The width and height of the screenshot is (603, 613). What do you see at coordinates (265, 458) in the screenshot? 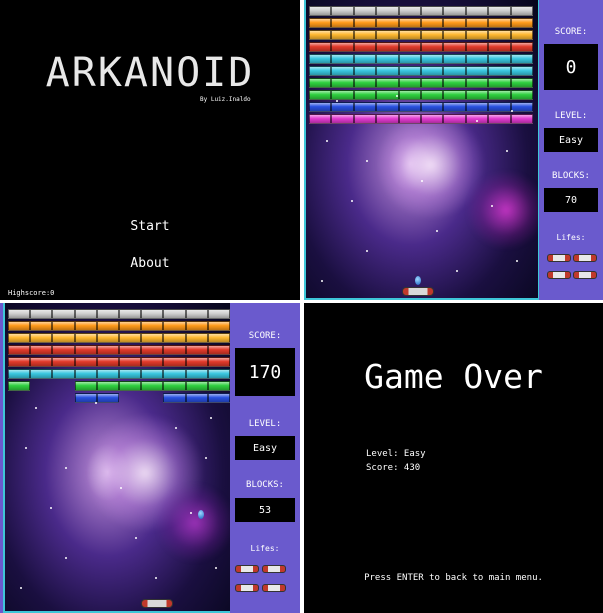
I see `hud-sidebar: SCORE: 170 LEVEL: Easy BLOCKS: 53 Lifes:` at bounding box center [265, 458].